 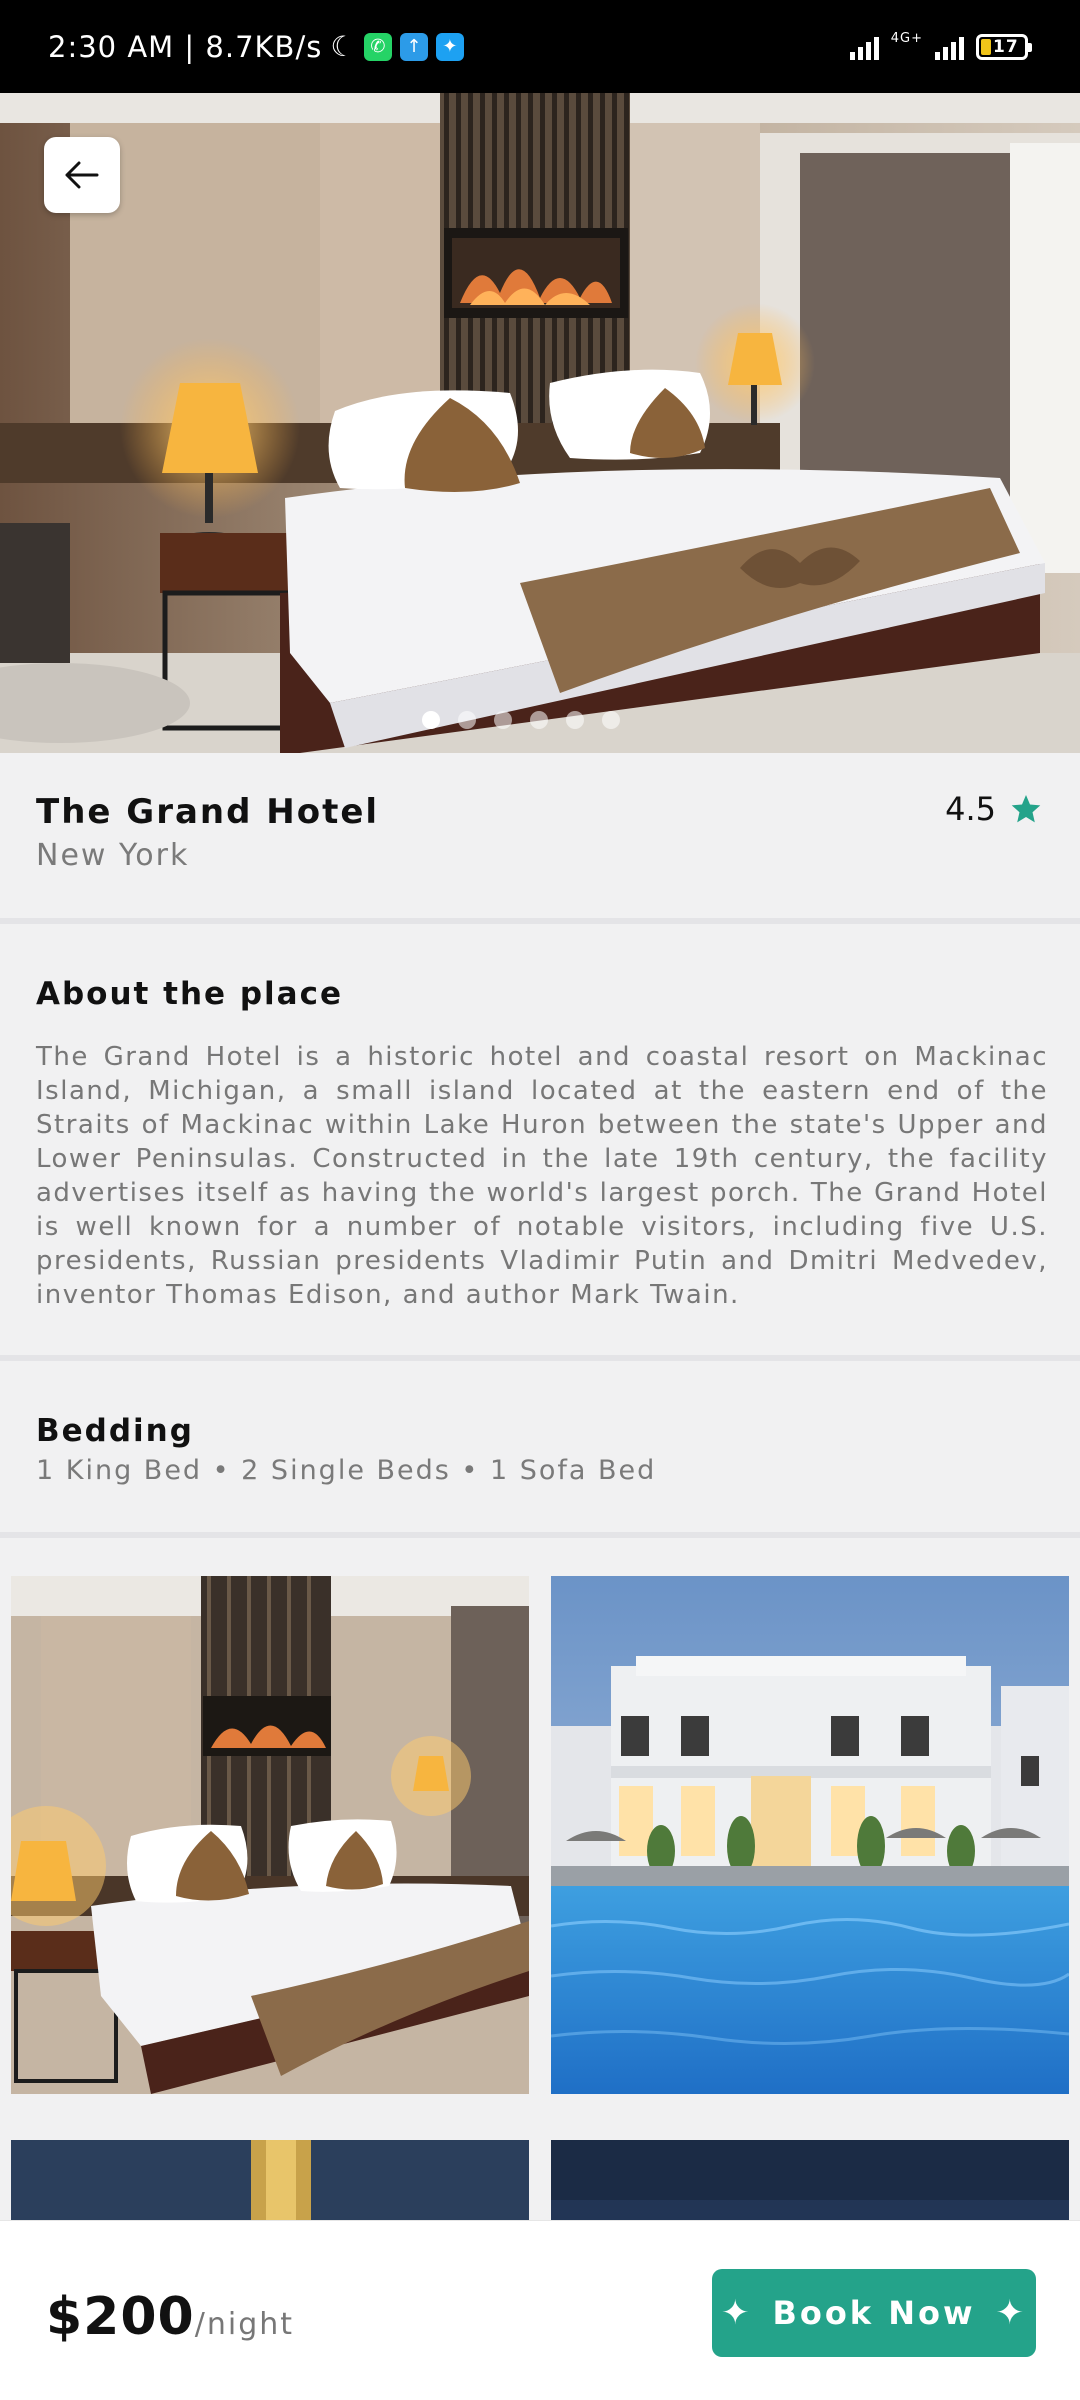 What do you see at coordinates (1026, 809) in the screenshot?
I see `star-icon` at bounding box center [1026, 809].